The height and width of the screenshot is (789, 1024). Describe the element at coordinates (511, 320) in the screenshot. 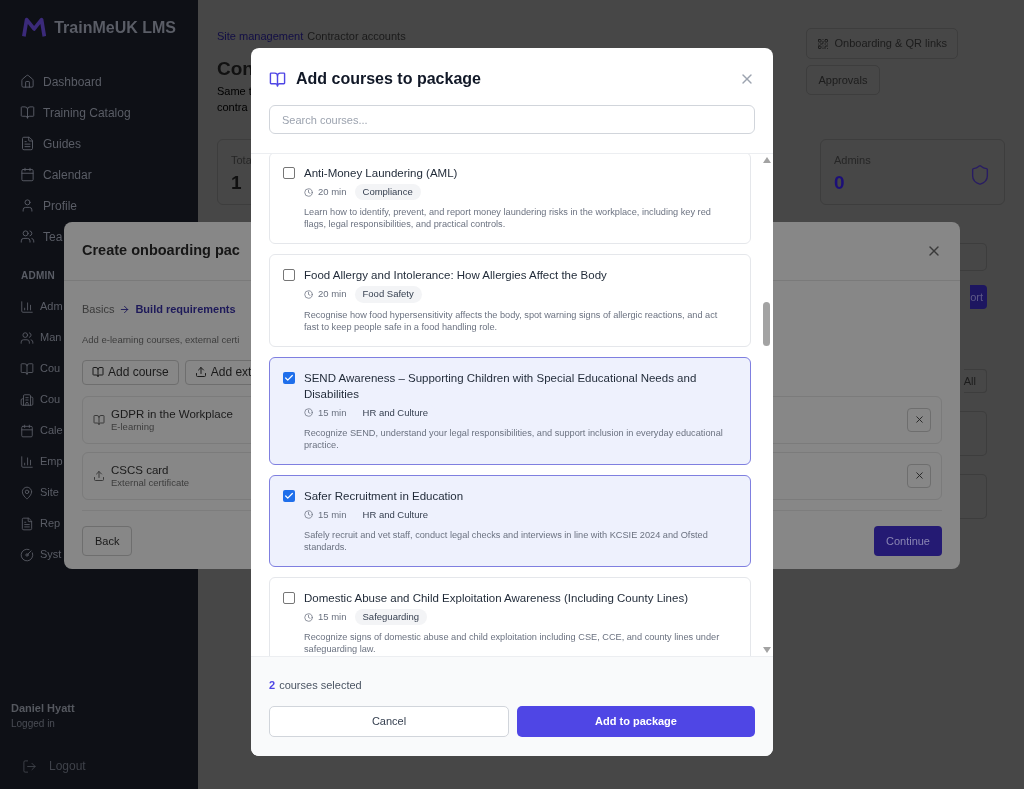

I see `course-description: Recognise how food hypersensitivity affects the body, spot warning signs of allergic reactions, and act fast to keep people safe in a food handling role.` at that location.